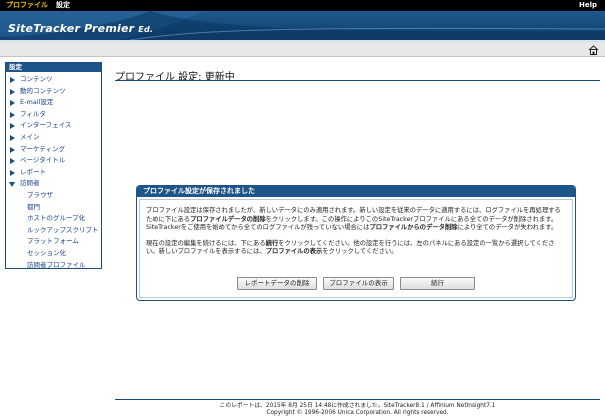 The width and height of the screenshot is (605, 419). Describe the element at coordinates (53, 80) in the screenshot. I see `sidebar-item-content: コンテンツ` at that location.